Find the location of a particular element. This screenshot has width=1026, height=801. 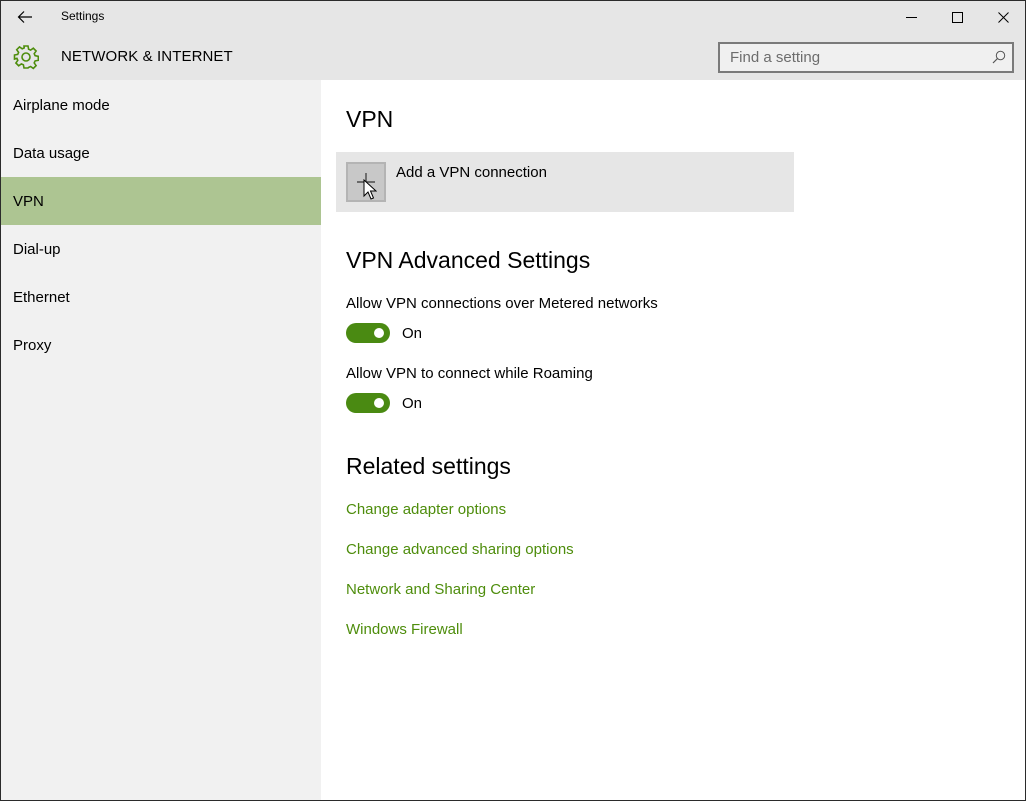

search-input is located at coordinates (855, 57).